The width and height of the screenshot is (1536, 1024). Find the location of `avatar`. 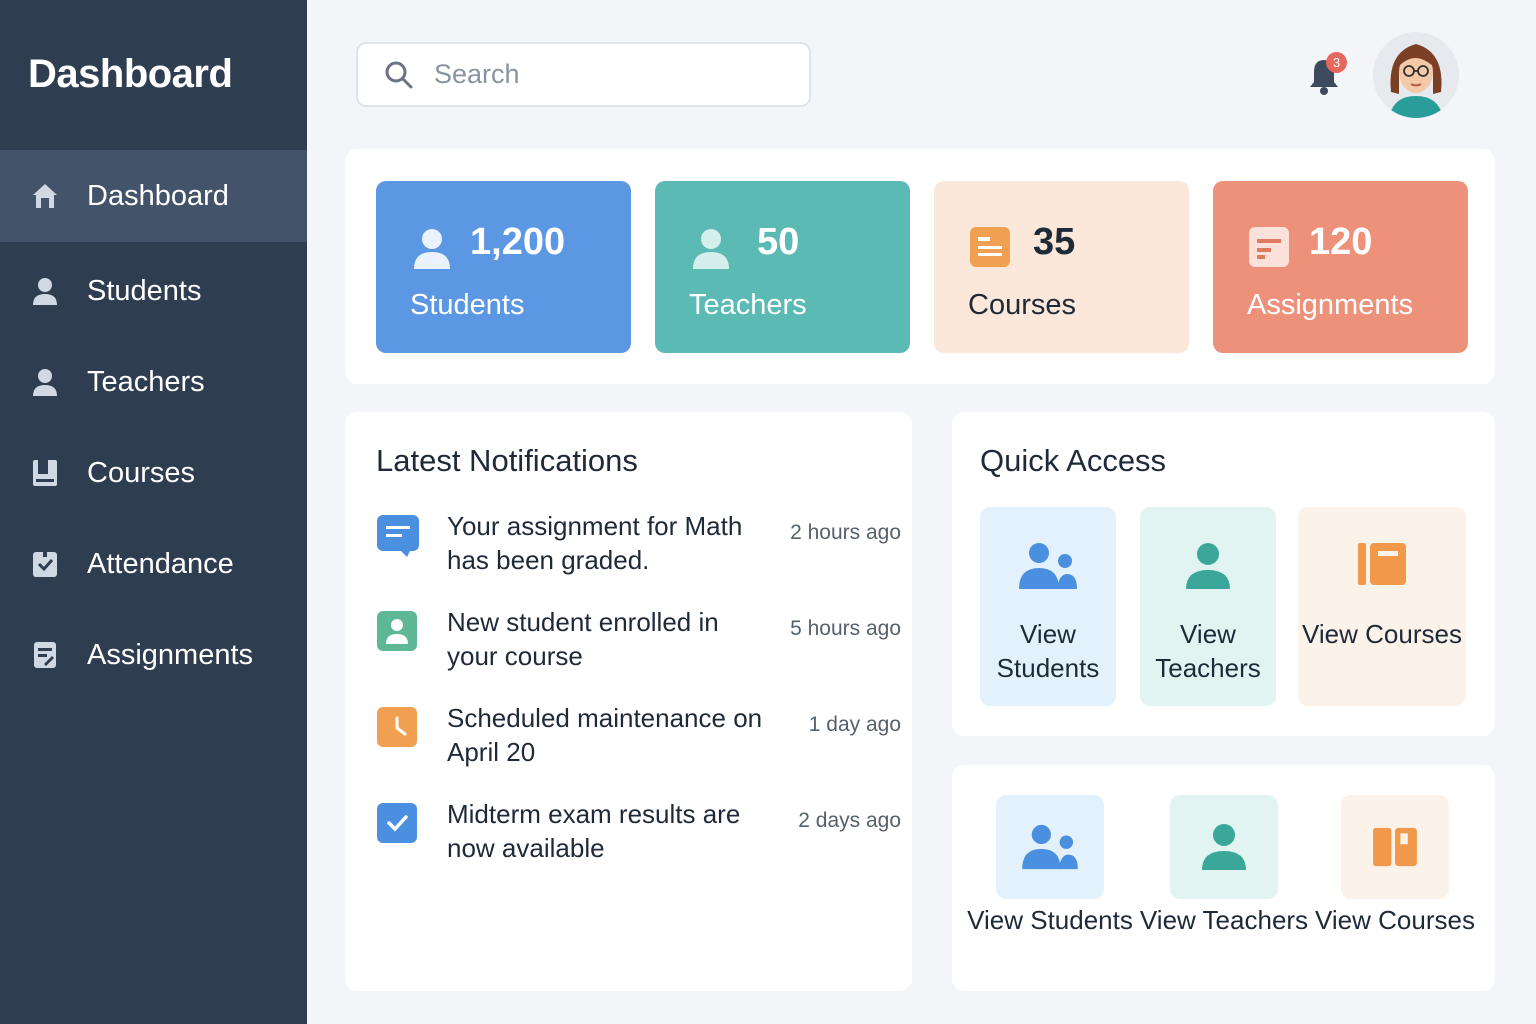

avatar is located at coordinates (1416, 75).